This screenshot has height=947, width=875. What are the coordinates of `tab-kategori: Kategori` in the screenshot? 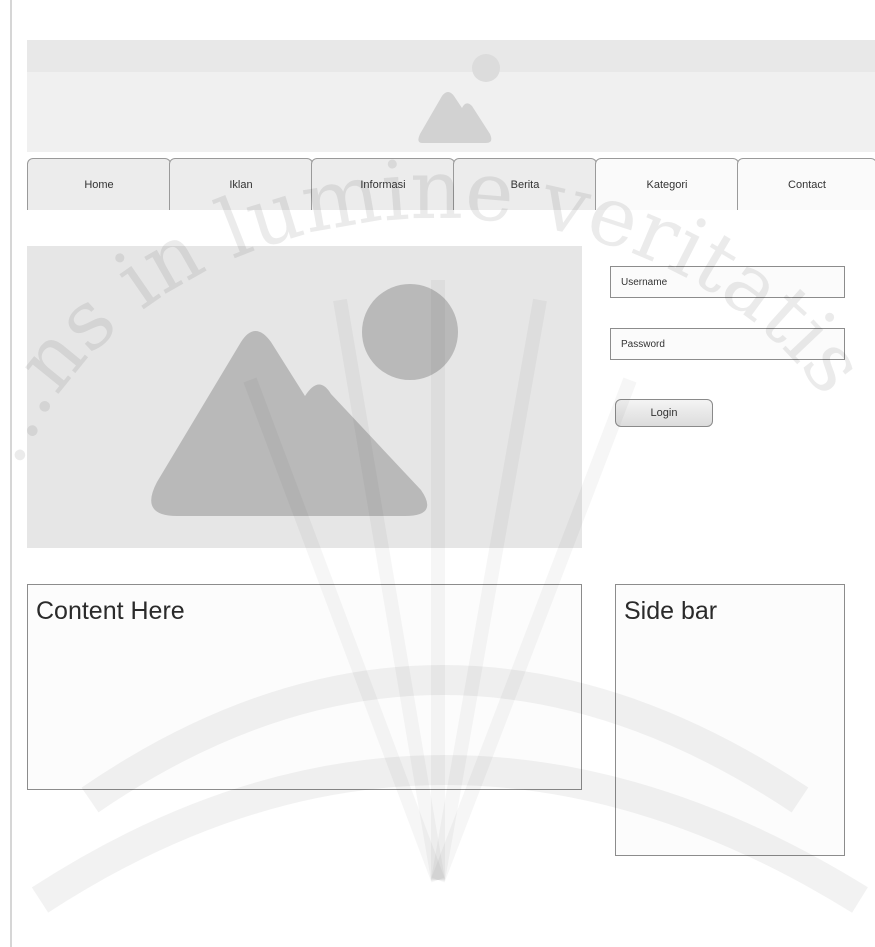 It's located at (667, 184).